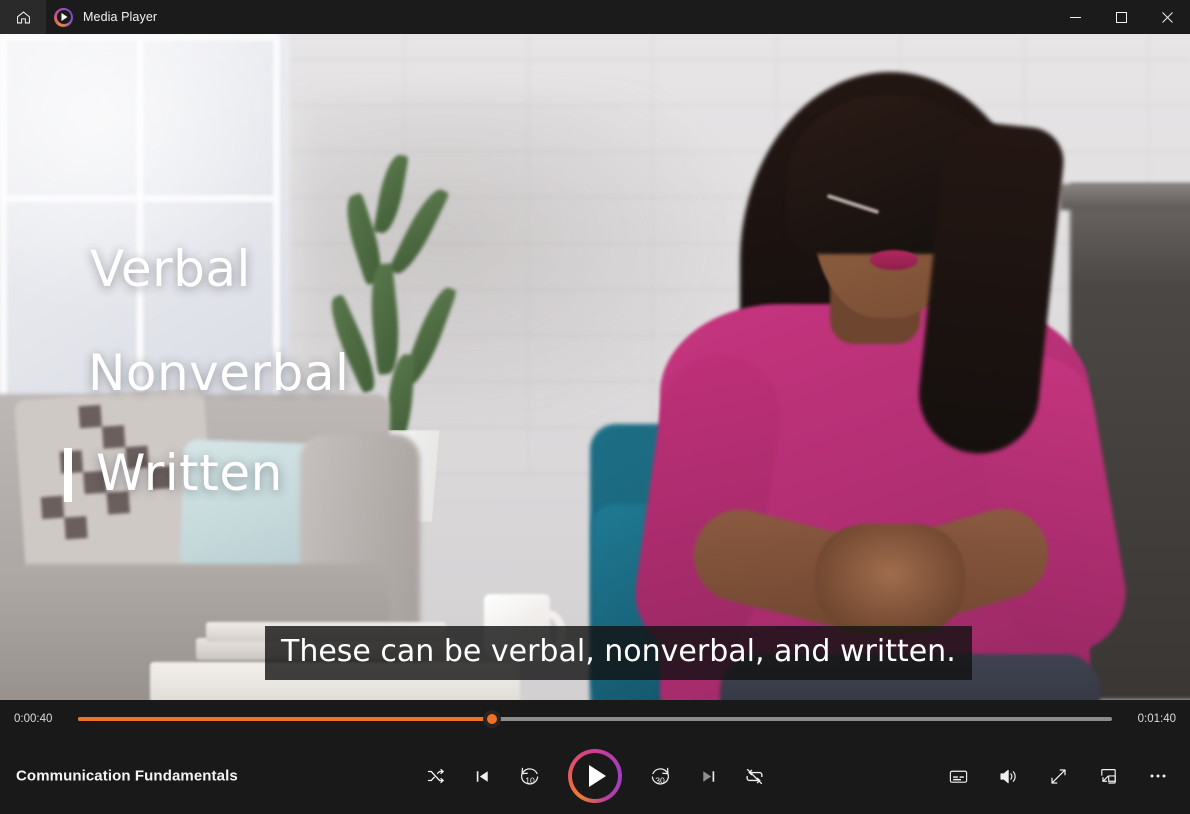 The height and width of the screenshot is (814, 1190). I want to click on close-button, so click(1167, 17).